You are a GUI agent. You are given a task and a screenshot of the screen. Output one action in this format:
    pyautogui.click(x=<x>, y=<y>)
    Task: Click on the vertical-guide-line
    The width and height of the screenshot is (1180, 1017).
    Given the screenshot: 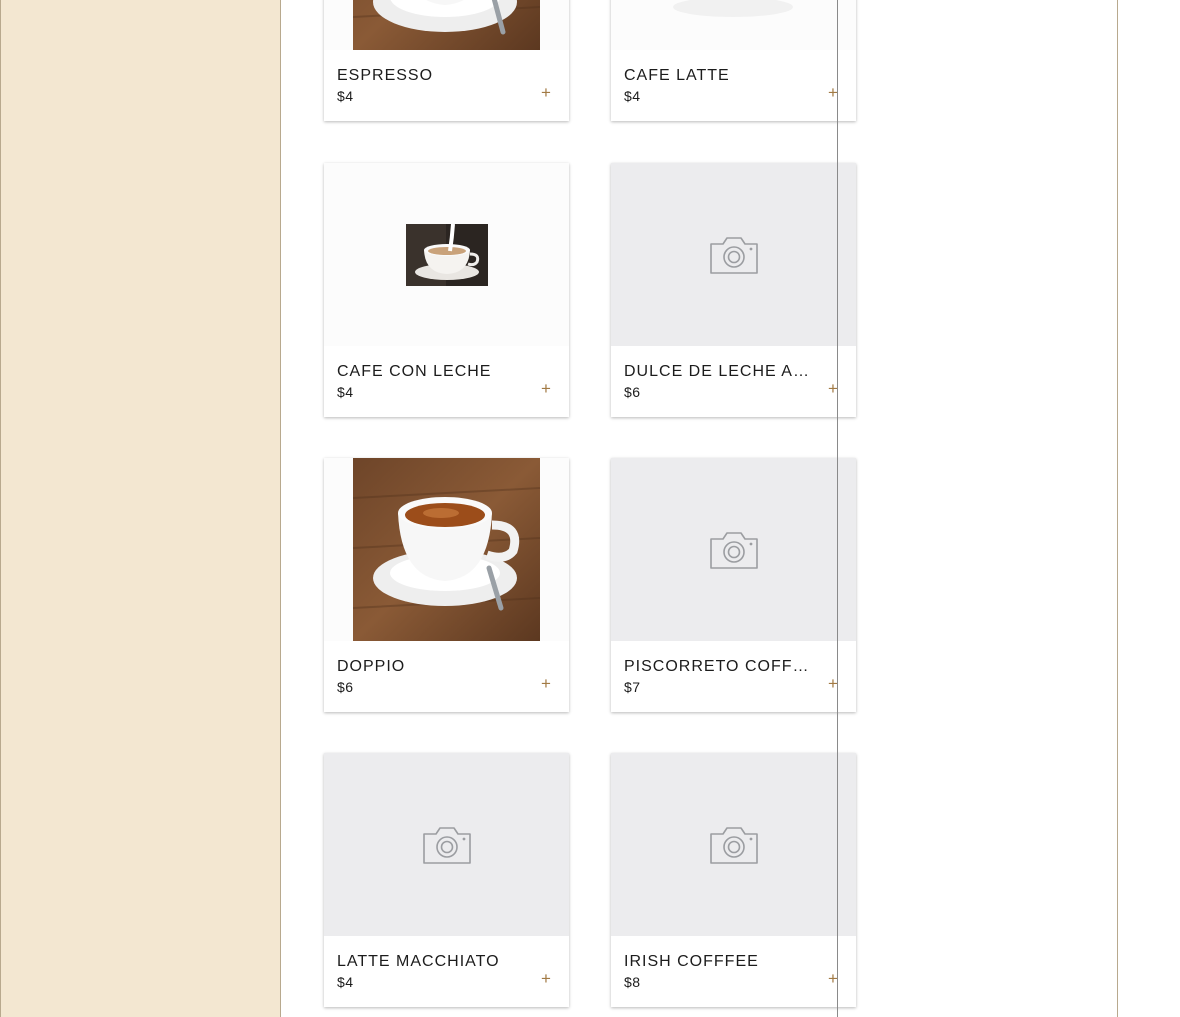 What is the action you would take?
    pyautogui.click(x=837, y=508)
    